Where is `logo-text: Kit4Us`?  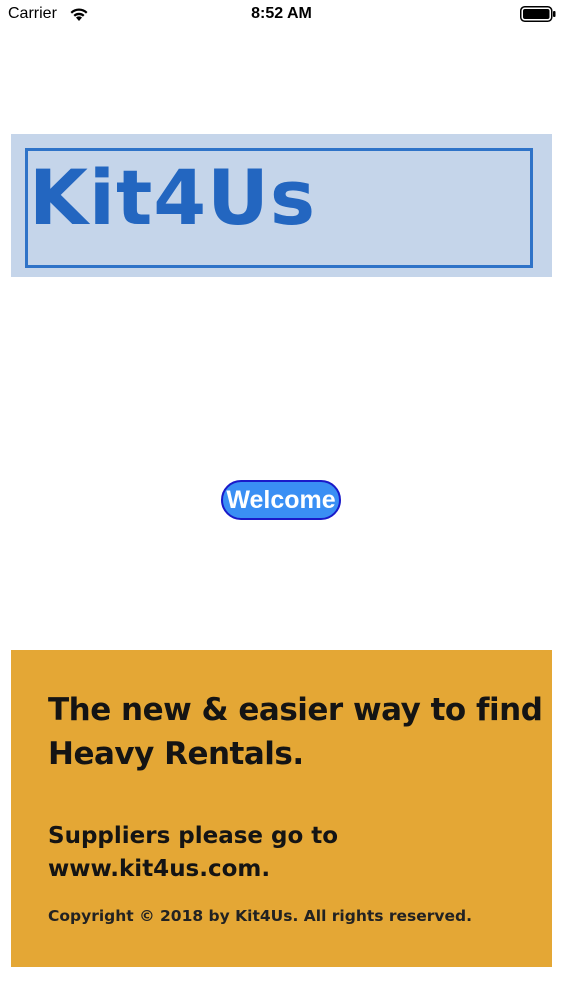
logo-text: Kit4Us is located at coordinates (173, 197).